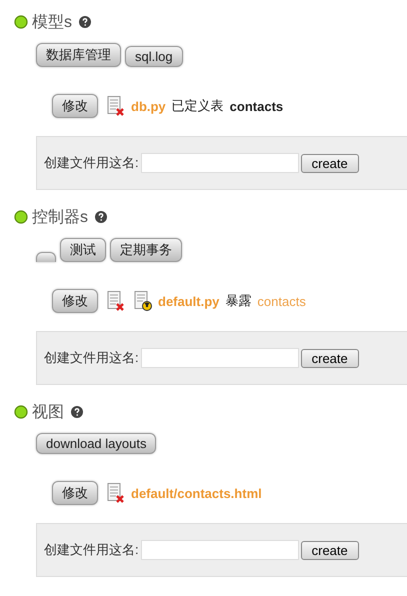 The image size is (407, 596). What do you see at coordinates (48, 412) in the screenshot?
I see `section-title: 视图` at bounding box center [48, 412].